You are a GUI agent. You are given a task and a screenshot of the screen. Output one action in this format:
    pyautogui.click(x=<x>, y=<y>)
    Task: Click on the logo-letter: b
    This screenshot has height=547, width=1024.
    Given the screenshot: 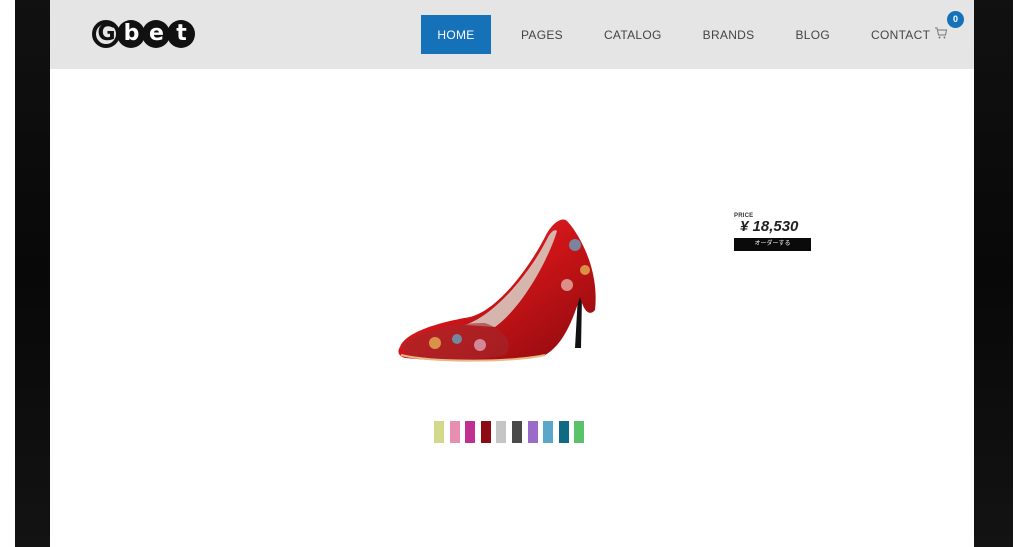 What is the action you would take?
    pyautogui.click(x=131, y=34)
    